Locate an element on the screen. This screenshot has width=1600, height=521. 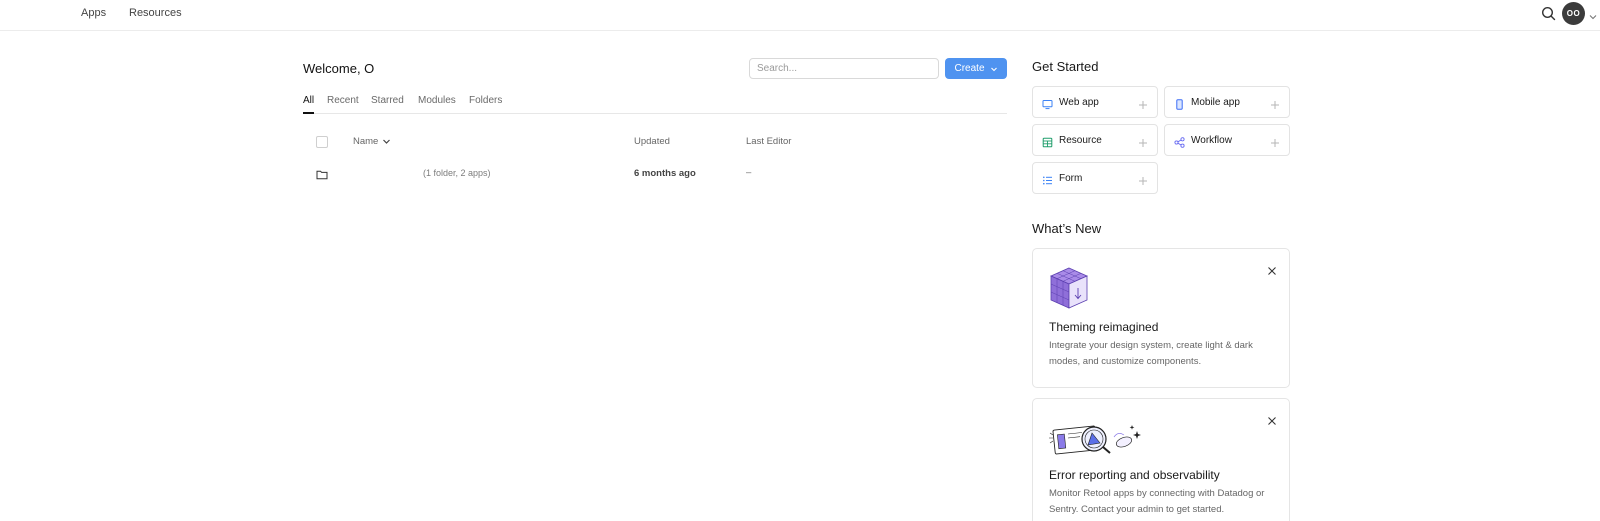
create-button-label: Create is located at coordinates (969, 68).